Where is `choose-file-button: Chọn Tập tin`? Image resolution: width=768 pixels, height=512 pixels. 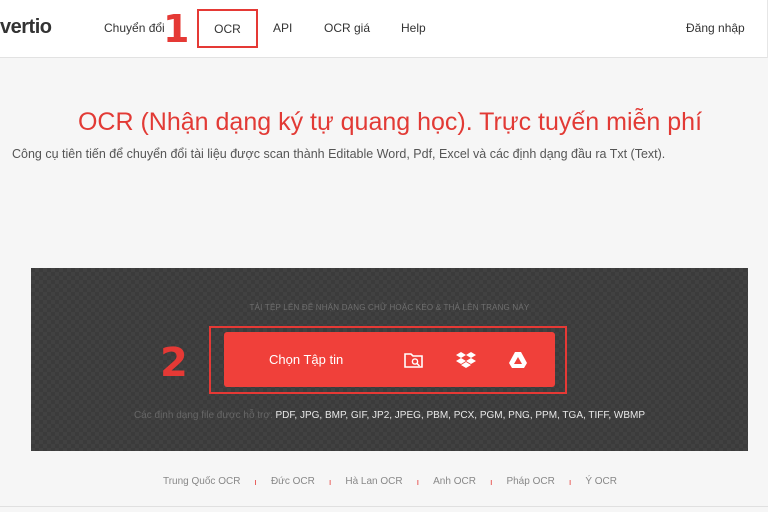
choose-file-button: Chọn Tập tin is located at coordinates (306, 359).